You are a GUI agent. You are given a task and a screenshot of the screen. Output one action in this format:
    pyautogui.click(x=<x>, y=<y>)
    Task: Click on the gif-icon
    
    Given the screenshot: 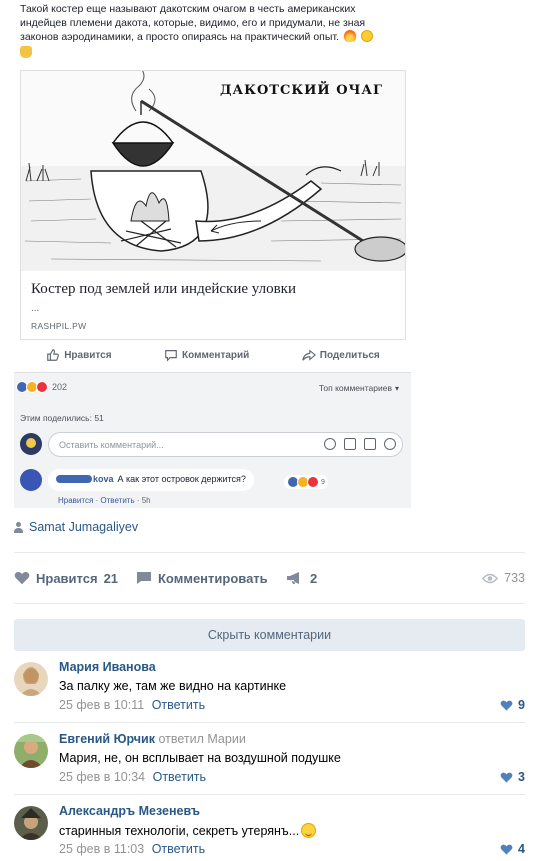 What is the action you would take?
    pyautogui.click(x=370, y=444)
    